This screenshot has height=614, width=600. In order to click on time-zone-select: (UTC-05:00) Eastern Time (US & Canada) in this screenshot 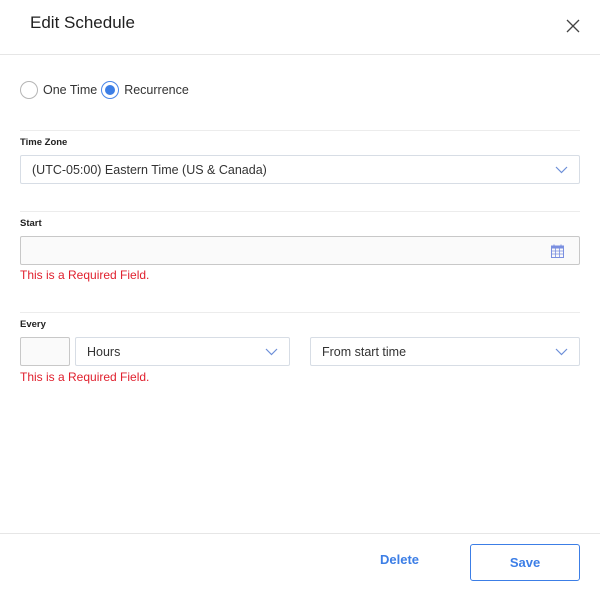, I will do `click(300, 169)`.